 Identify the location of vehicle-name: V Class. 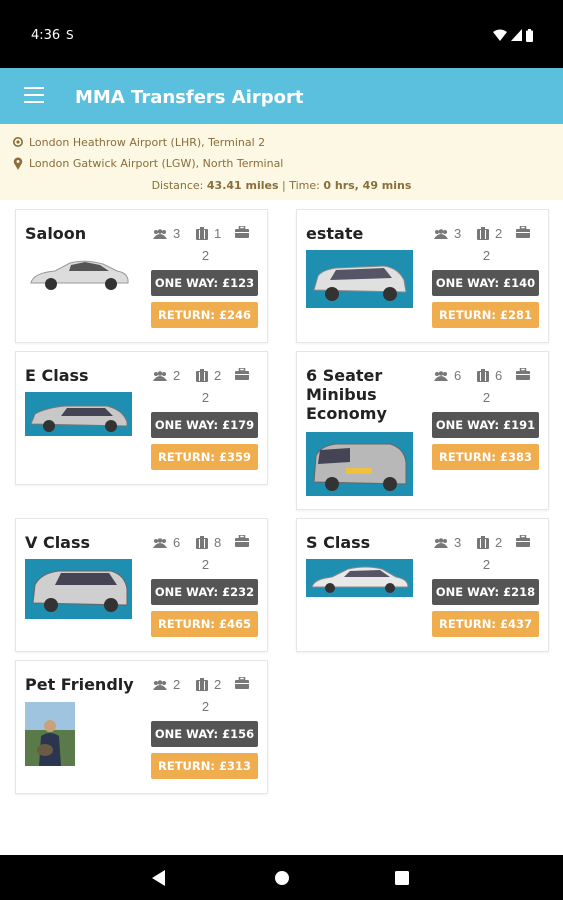
(58, 542).